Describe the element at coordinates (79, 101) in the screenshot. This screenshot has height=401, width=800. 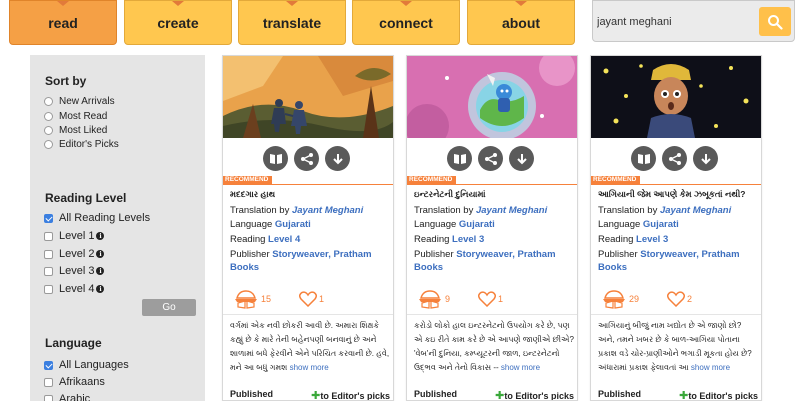
I see `sort-option-new-arrivals: New Arrivals` at that location.